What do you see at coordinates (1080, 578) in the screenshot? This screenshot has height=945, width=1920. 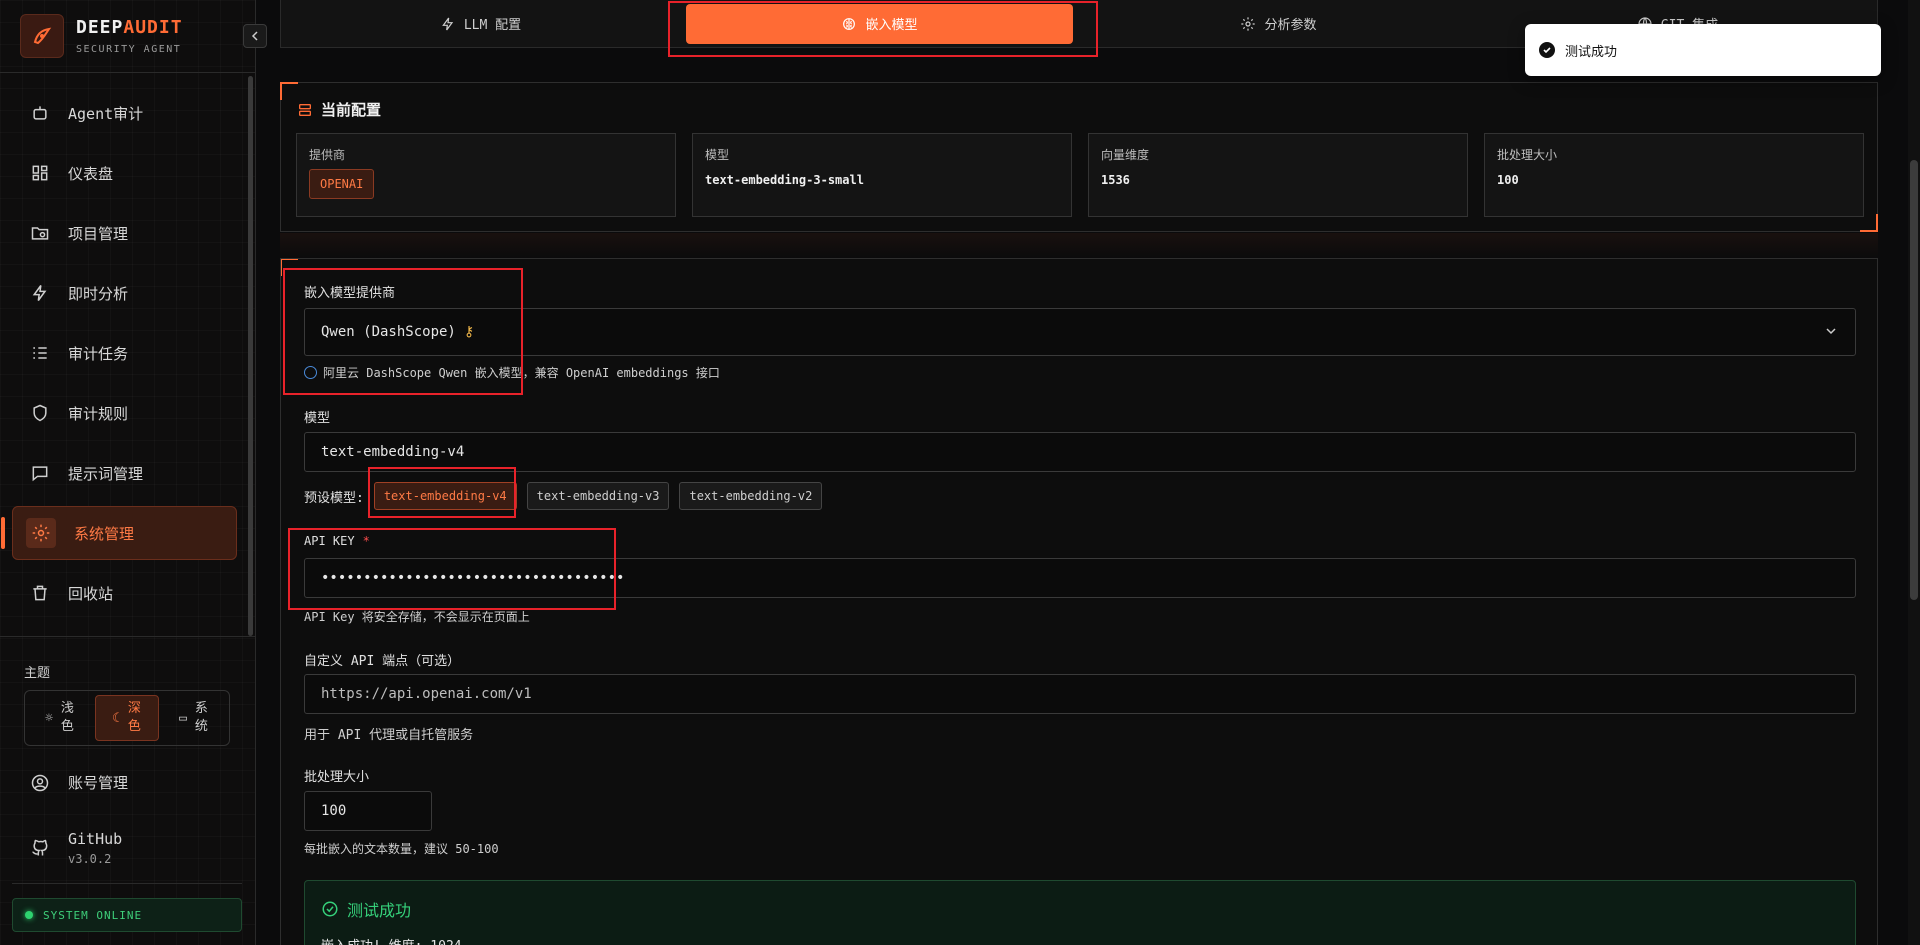 I see `api-key-input: ••••••••••••••••••••••••••••••••••••` at bounding box center [1080, 578].